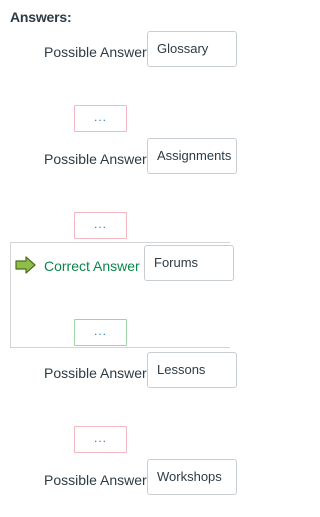 This screenshot has width=320, height=517. I want to click on answer-input: Glossary, so click(192, 49).